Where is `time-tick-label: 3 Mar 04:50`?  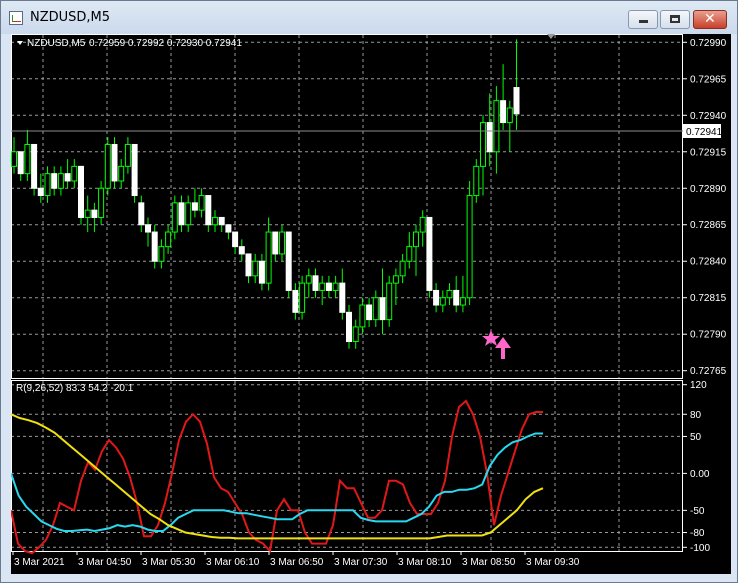
time-tick-label: 3 Mar 04:50 is located at coordinates (105, 562).